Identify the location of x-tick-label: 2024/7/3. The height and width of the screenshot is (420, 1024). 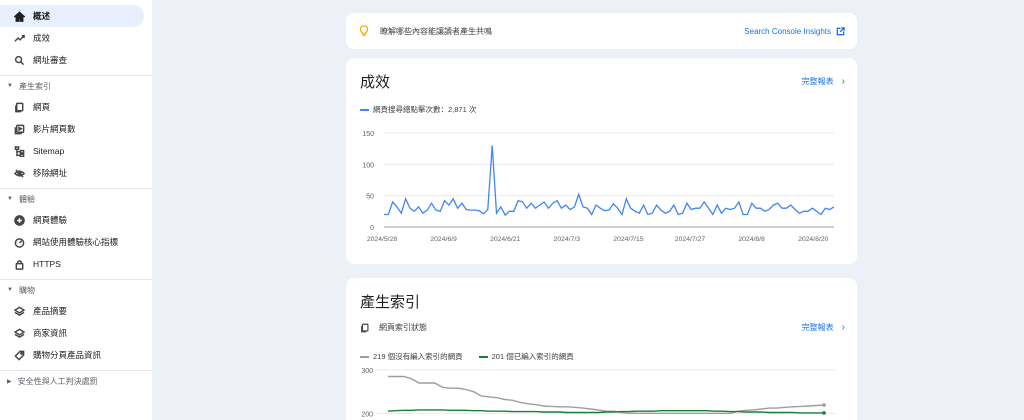
(567, 239).